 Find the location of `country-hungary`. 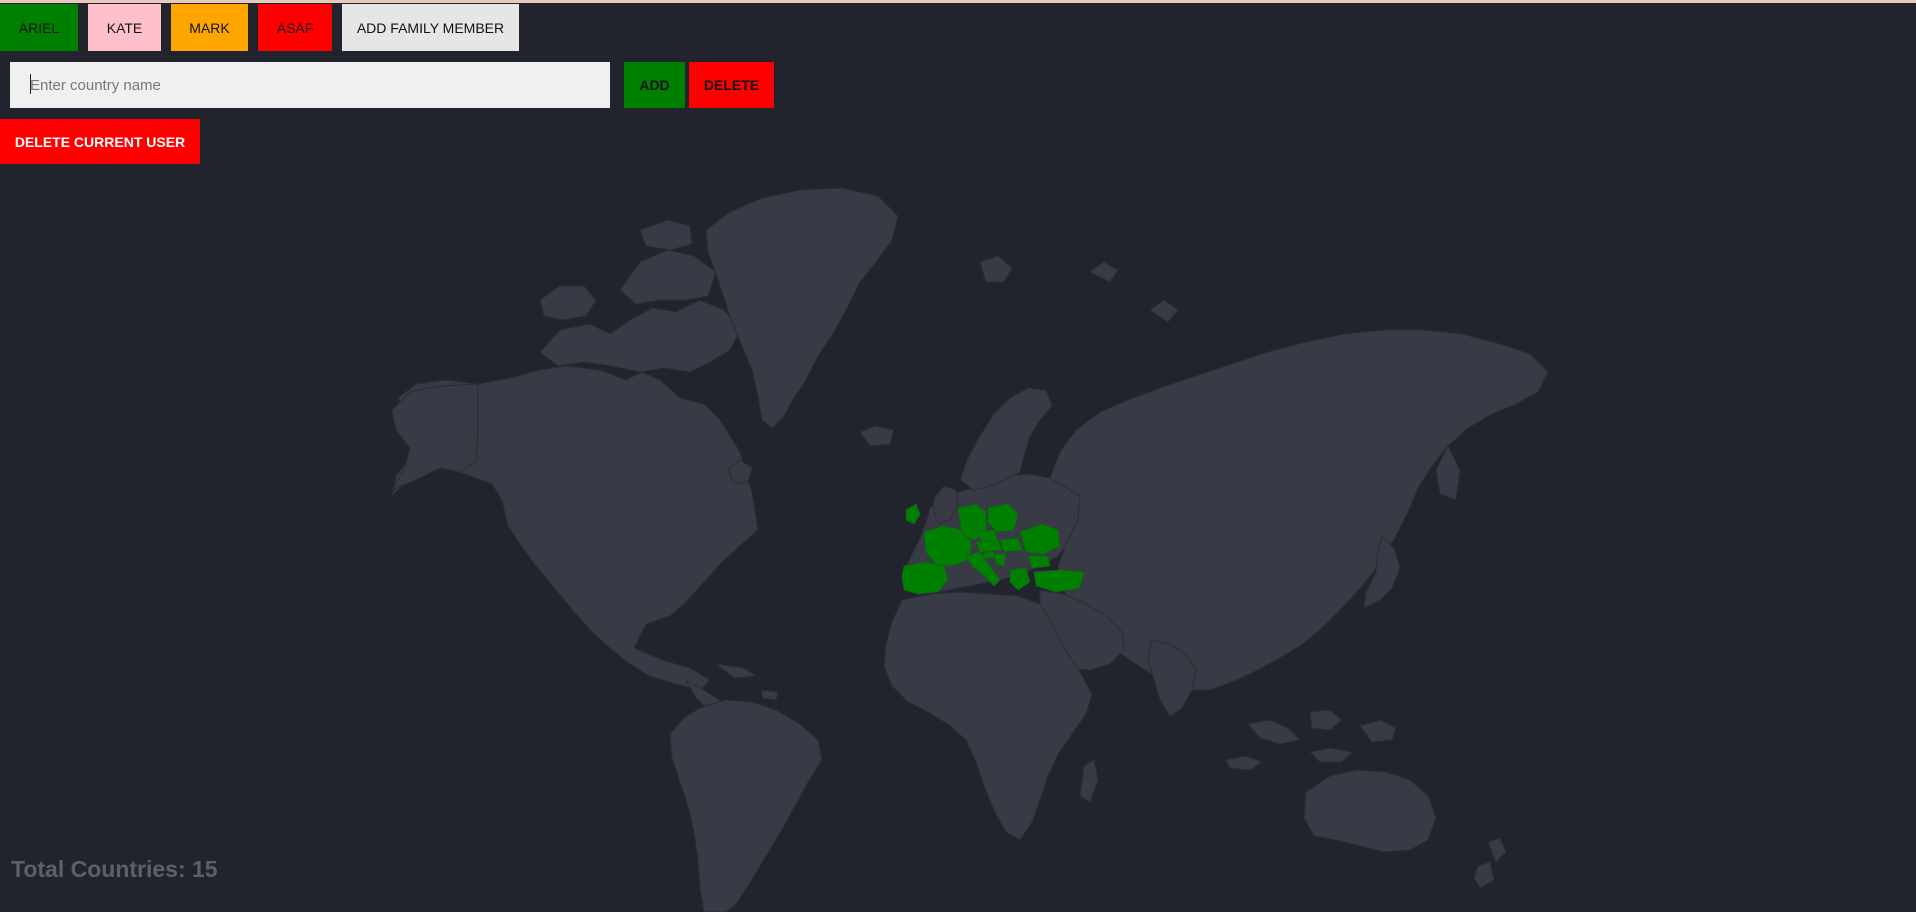

country-hungary is located at coordinates (1011, 545).